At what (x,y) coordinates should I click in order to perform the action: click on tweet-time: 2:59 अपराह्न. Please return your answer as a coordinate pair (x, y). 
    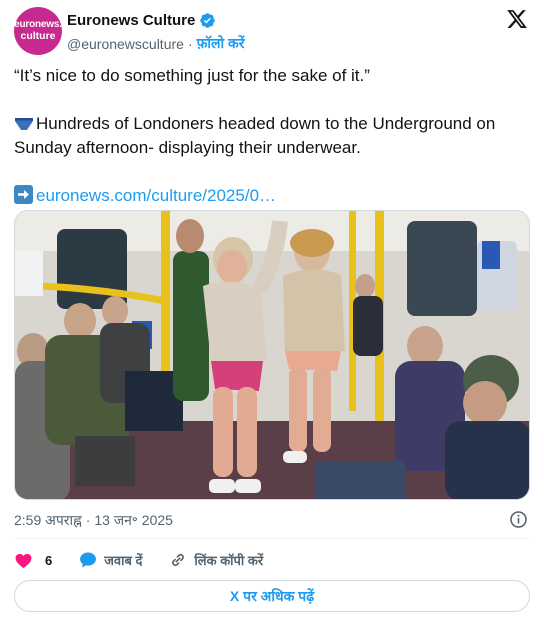
    Looking at the image, I should click on (48, 520).